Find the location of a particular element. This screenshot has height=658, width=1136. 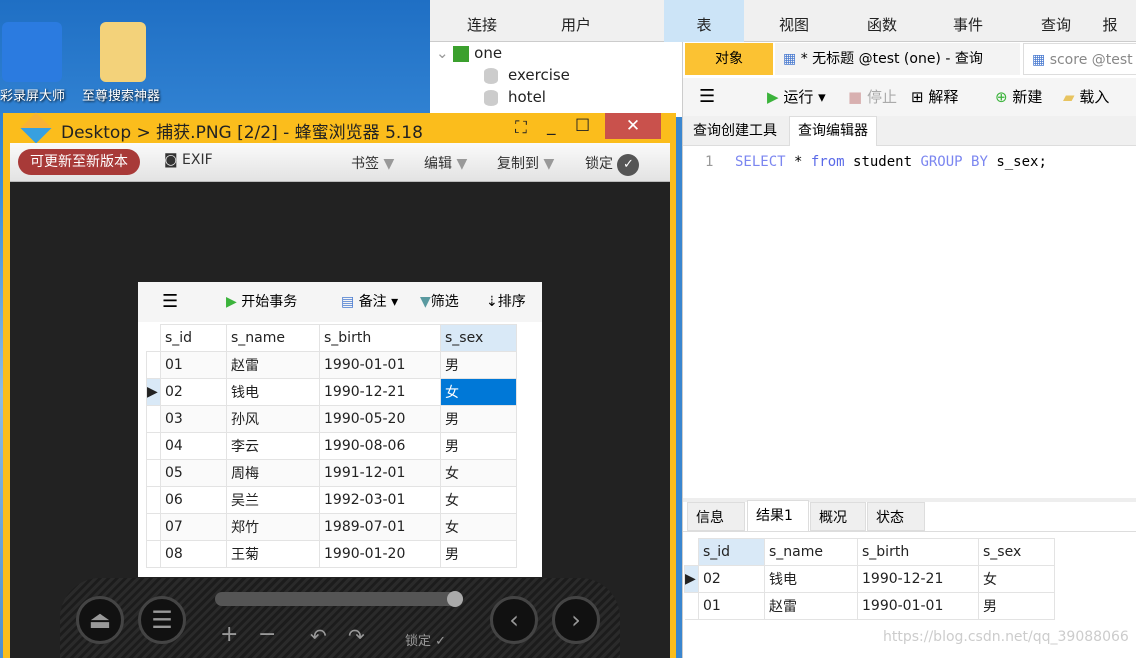

table-row: 05 周梅 1991-12-01 女 is located at coordinates (331, 473).